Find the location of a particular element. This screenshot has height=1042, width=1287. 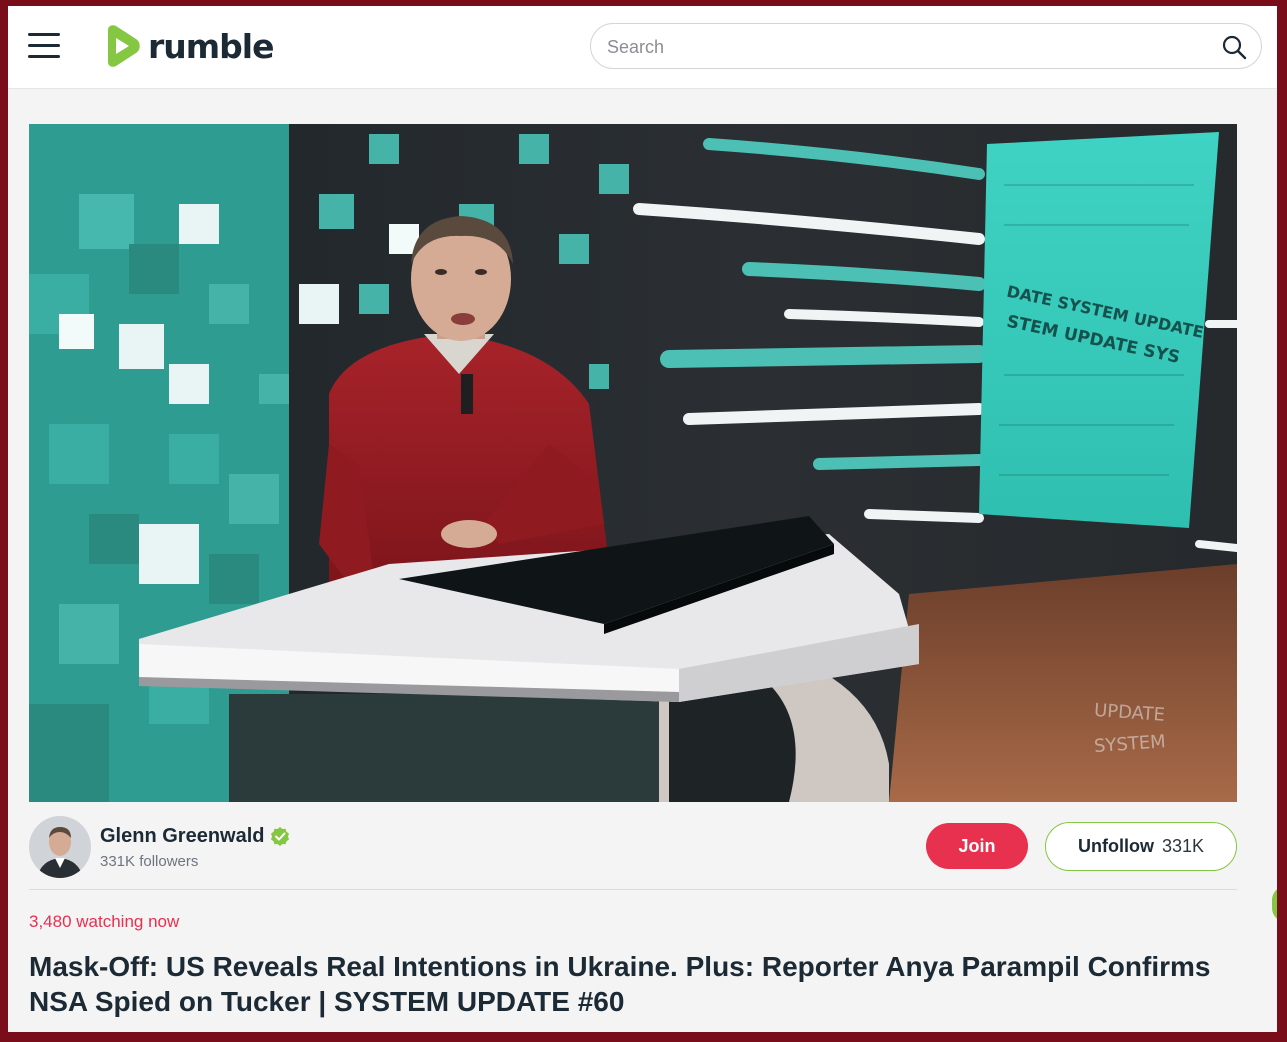

channel-name: Glenn Greenwald is located at coordinates (182, 836).